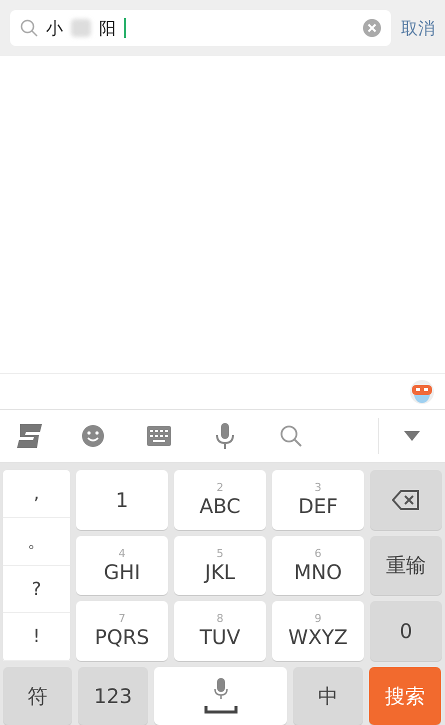 The image size is (445, 725). What do you see at coordinates (36, 590) in the screenshot?
I see `punctuation-key: ?` at bounding box center [36, 590].